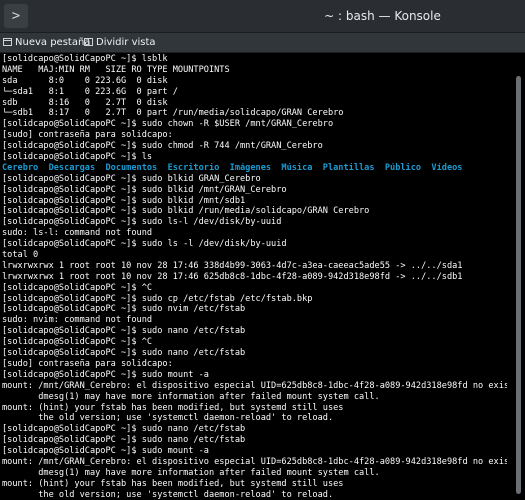  Describe the element at coordinates (85, 80) in the screenshot. I see `terminal-line: sda 8:0 0 223.6G 0 disk` at that location.